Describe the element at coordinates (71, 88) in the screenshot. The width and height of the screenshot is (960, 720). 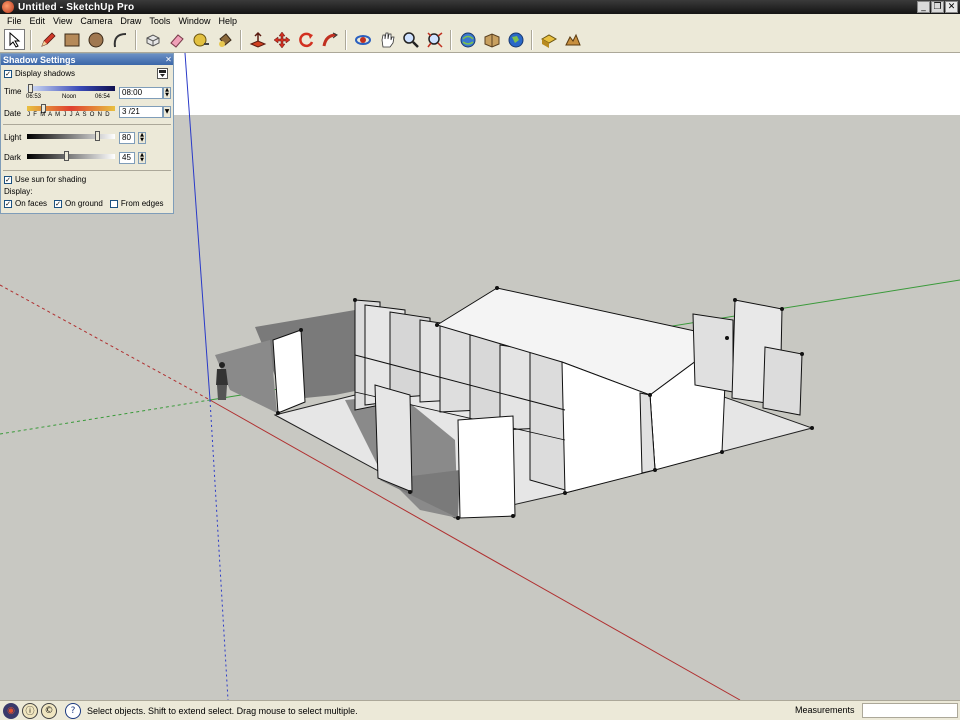
I see `time-slider` at that location.